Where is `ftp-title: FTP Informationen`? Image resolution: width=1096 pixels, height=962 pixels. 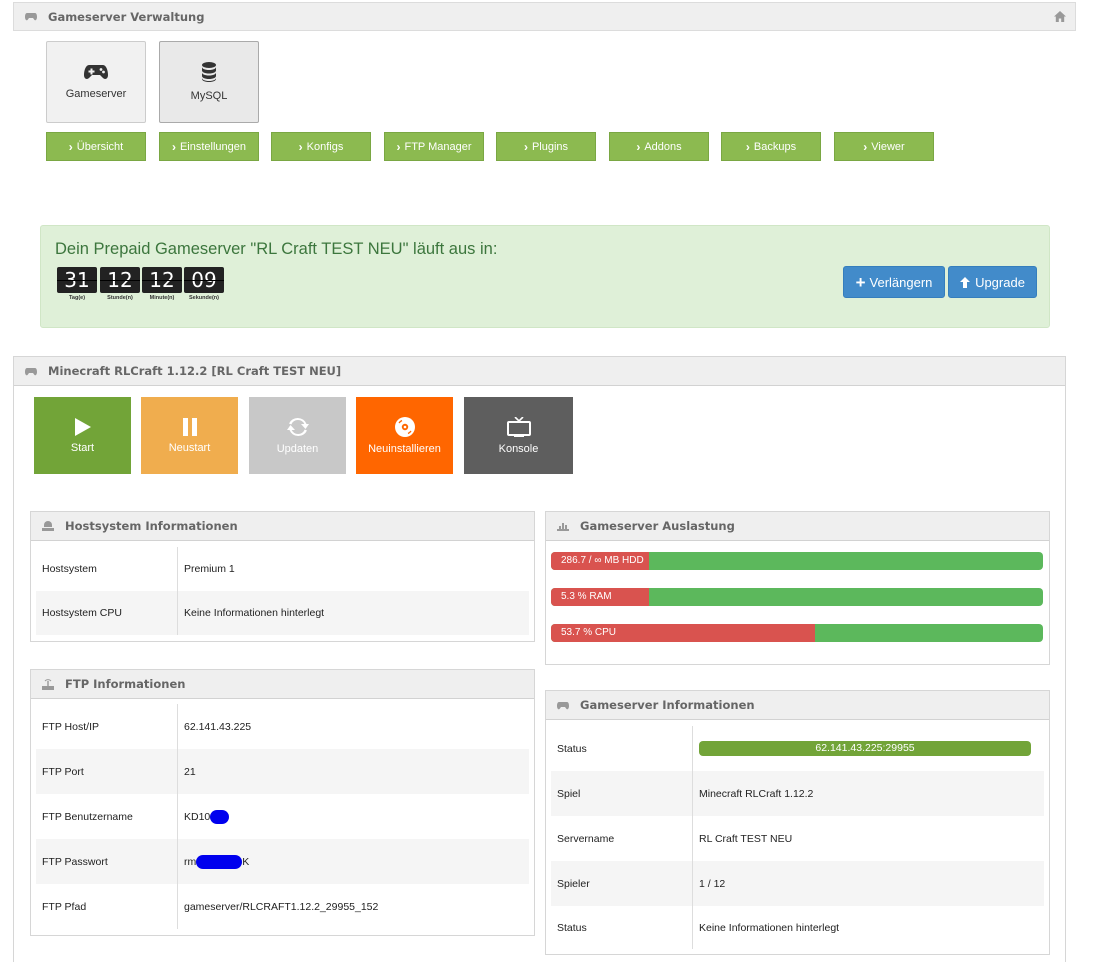
ftp-title: FTP Informationen is located at coordinates (125, 684).